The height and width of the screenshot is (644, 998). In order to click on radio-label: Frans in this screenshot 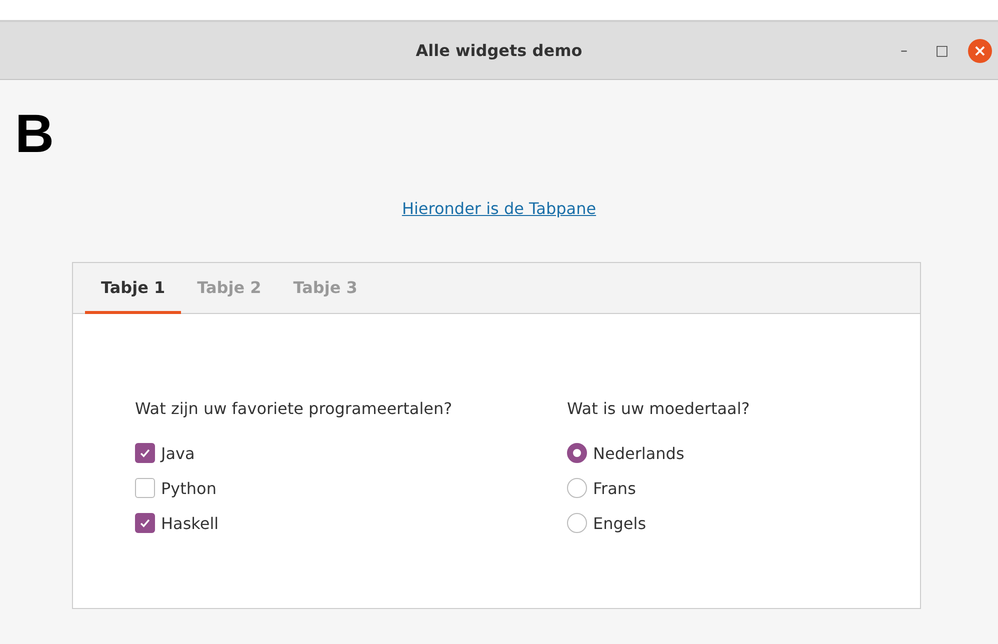, I will do `click(614, 488)`.